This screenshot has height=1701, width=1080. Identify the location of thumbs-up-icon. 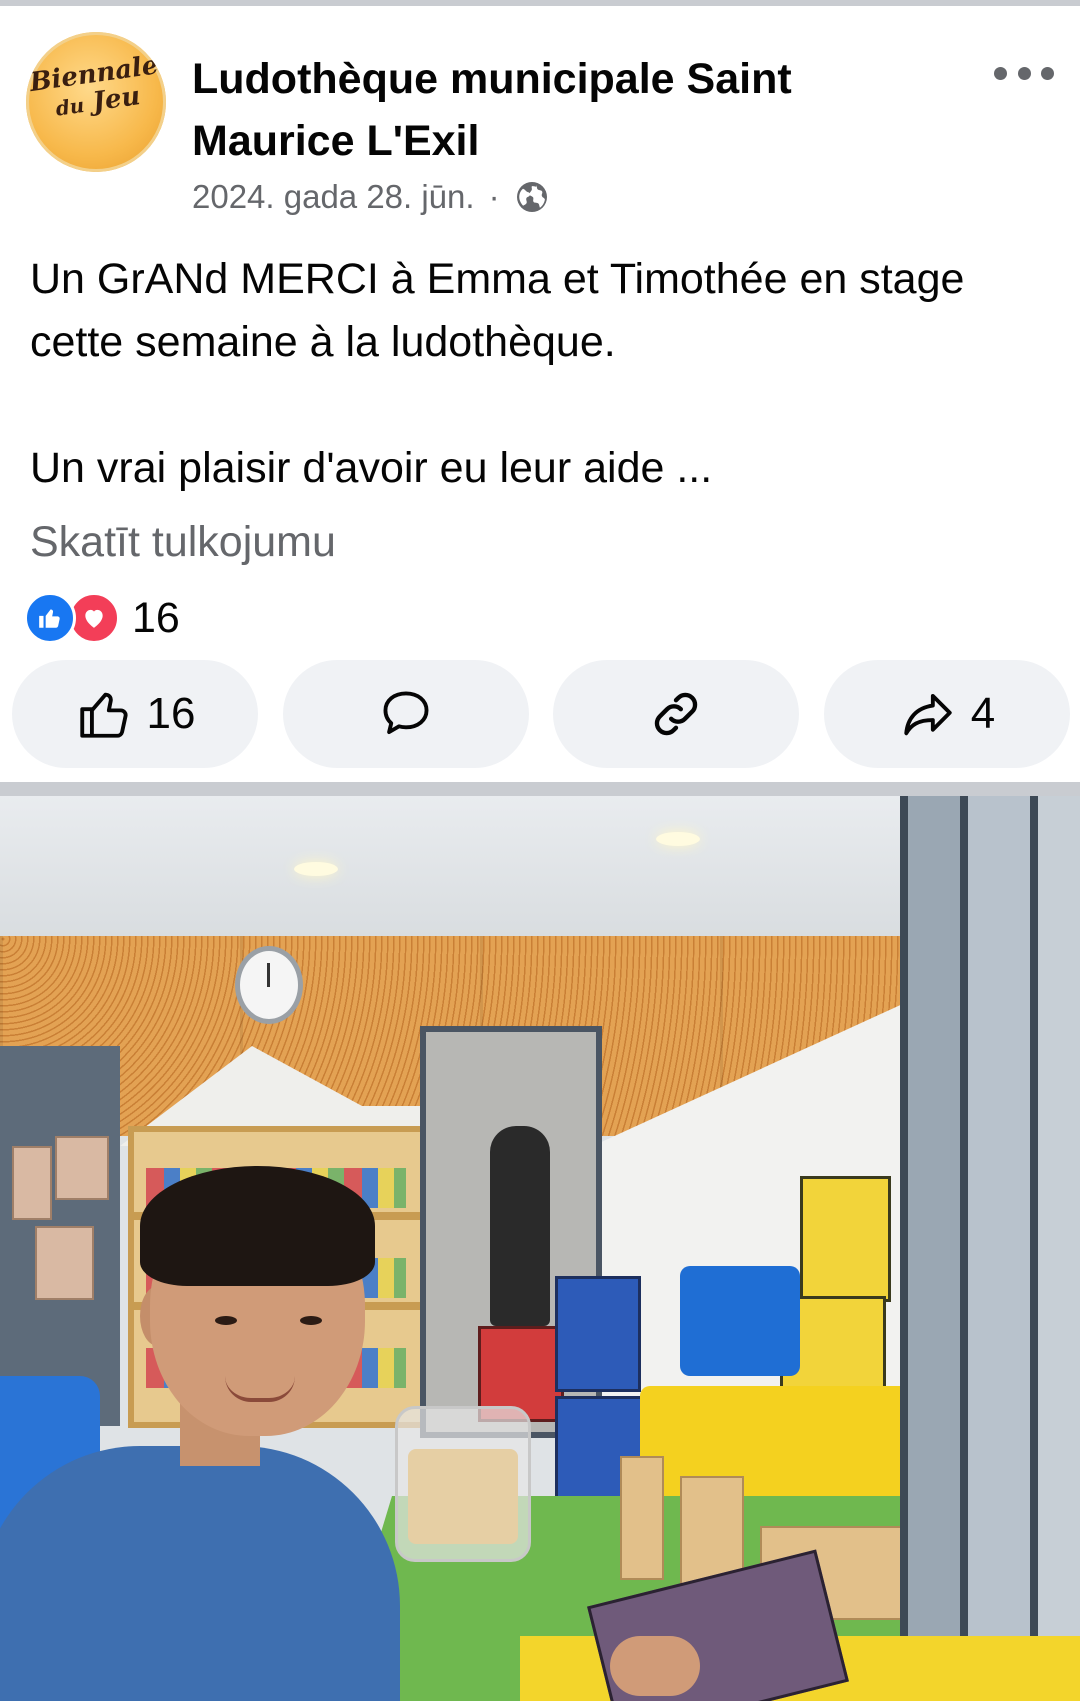
(103, 715).